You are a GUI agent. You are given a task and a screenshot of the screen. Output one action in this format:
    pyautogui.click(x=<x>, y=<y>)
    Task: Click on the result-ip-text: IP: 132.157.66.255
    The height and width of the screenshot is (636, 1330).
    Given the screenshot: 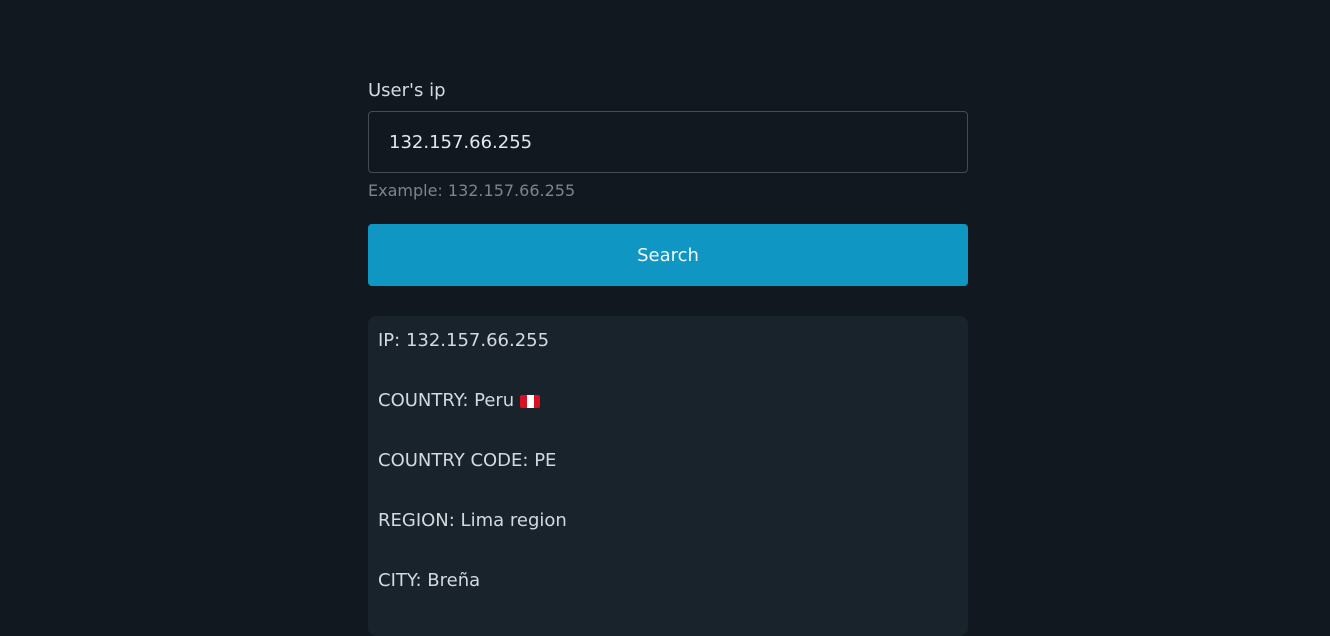 What is the action you would take?
    pyautogui.click(x=464, y=340)
    